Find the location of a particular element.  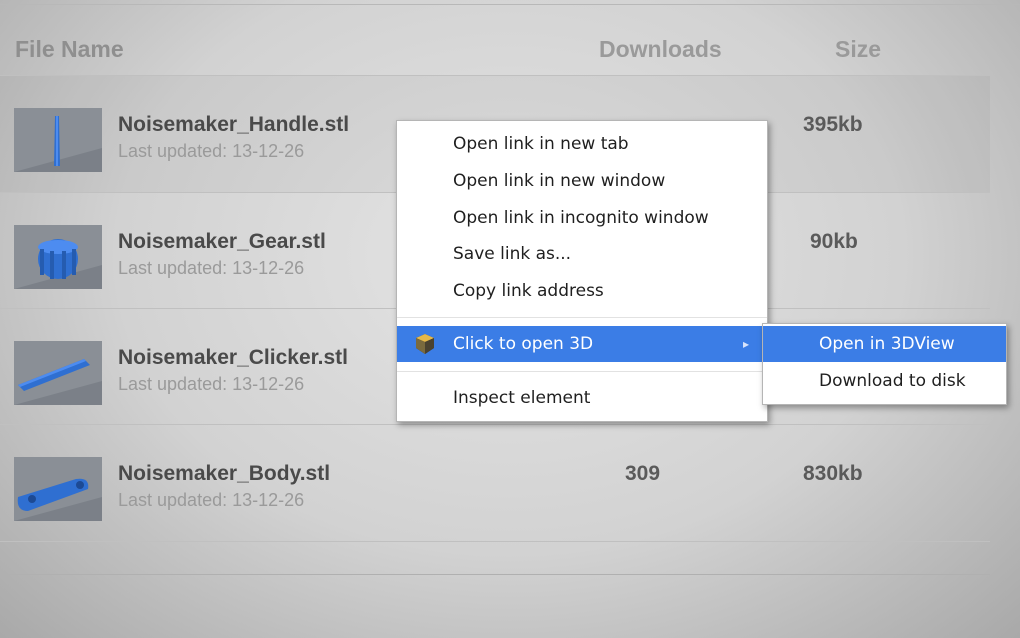

menu-item-label: Open link in new window is located at coordinates (559, 181).